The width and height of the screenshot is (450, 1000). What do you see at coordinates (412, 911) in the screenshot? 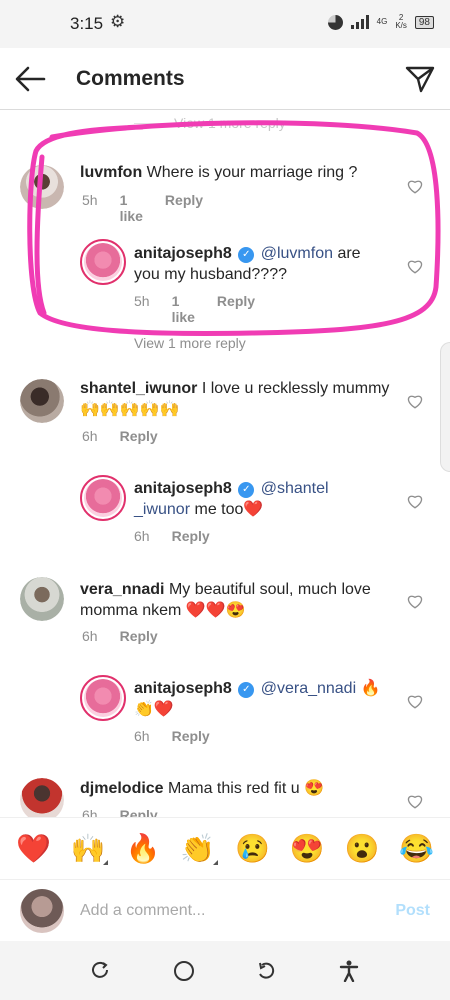
I see `post-button: Post` at bounding box center [412, 911].